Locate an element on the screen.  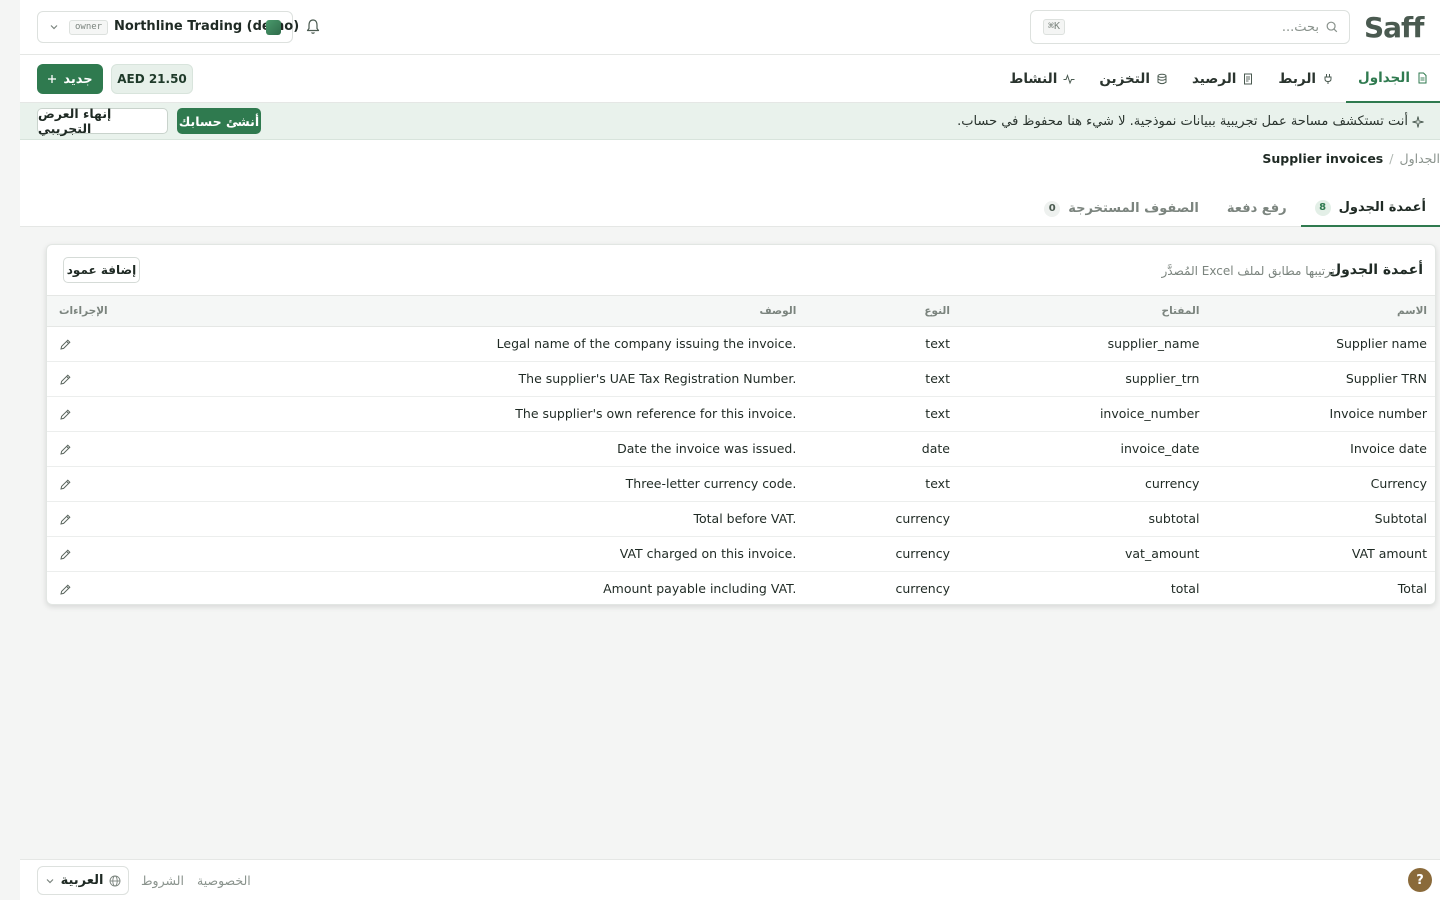
header-actions: الإجراءات is located at coordinates (77, 311).